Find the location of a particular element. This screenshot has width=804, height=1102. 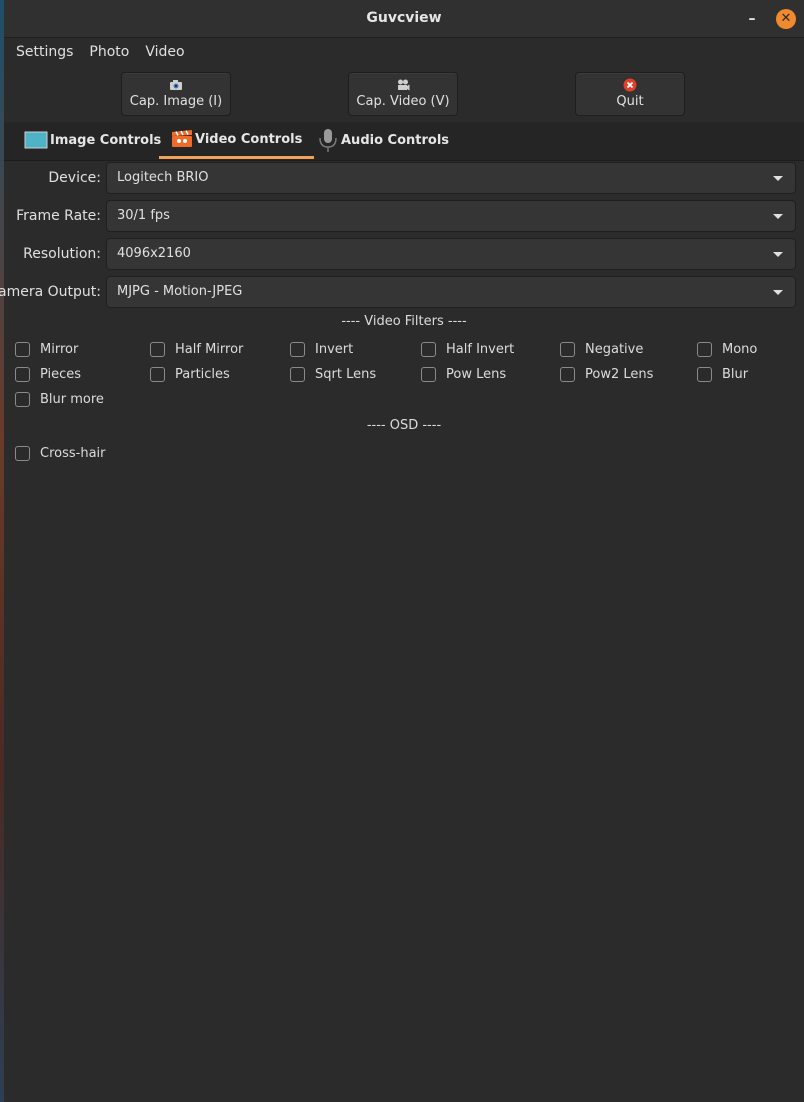

toolbar: Cap. Image (I) Cap. Video (V) Quit is located at coordinates (404, 94).